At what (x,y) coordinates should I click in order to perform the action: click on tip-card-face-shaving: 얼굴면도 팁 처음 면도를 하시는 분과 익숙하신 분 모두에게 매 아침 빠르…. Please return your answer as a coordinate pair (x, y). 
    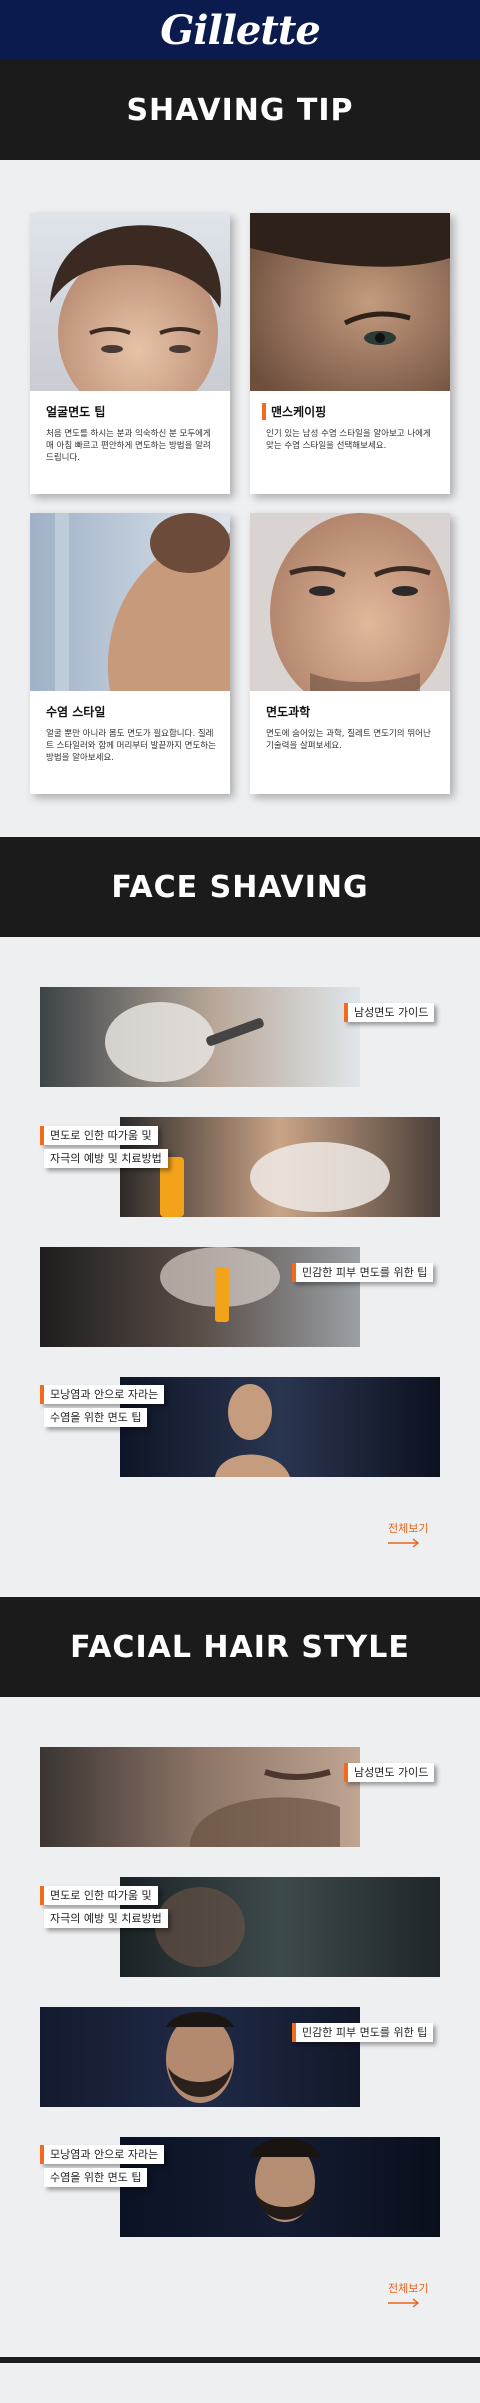
    Looking at the image, I should click on (130, 353).